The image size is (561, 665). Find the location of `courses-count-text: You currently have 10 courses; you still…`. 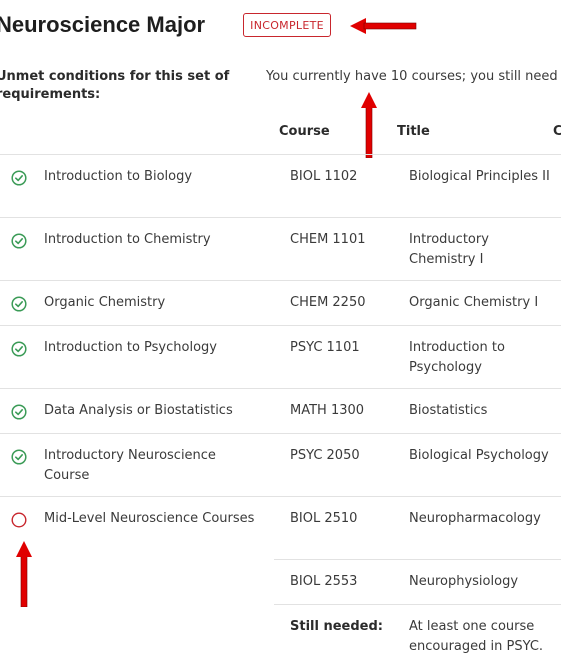

courses-count-text: You currently have 10 courses; you still… is located at coordinates (412, 76).